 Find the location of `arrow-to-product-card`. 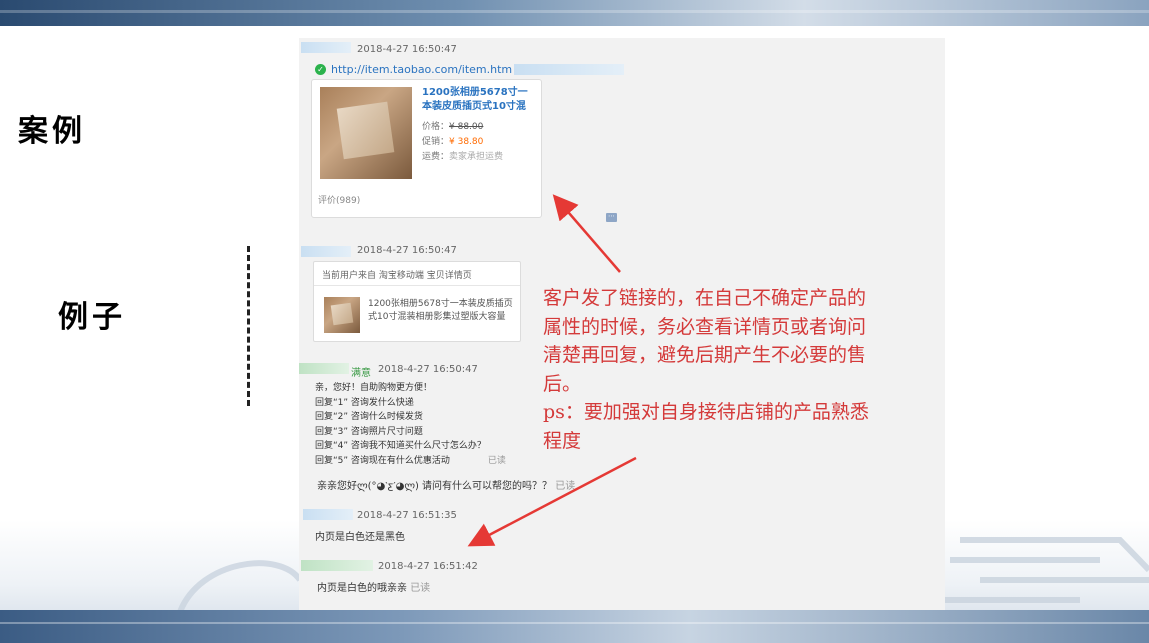

arrow-to-product-card is located at coordinates (586, 233).